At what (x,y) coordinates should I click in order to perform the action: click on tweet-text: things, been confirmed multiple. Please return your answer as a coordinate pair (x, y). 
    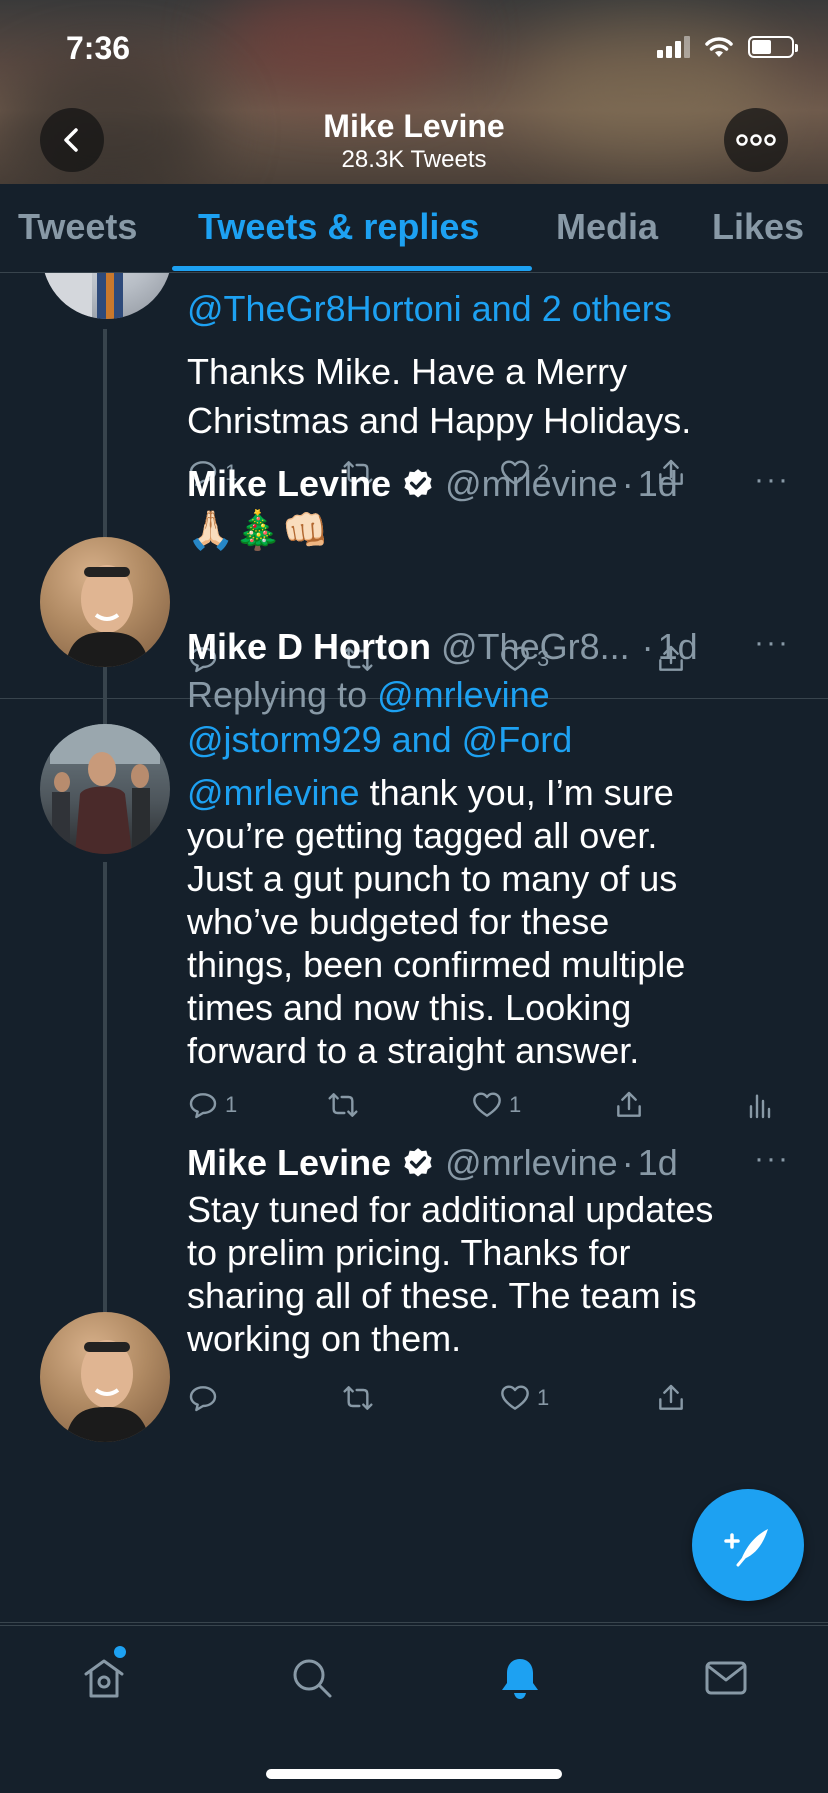
    Looking at the image, I should click on (436, 964).